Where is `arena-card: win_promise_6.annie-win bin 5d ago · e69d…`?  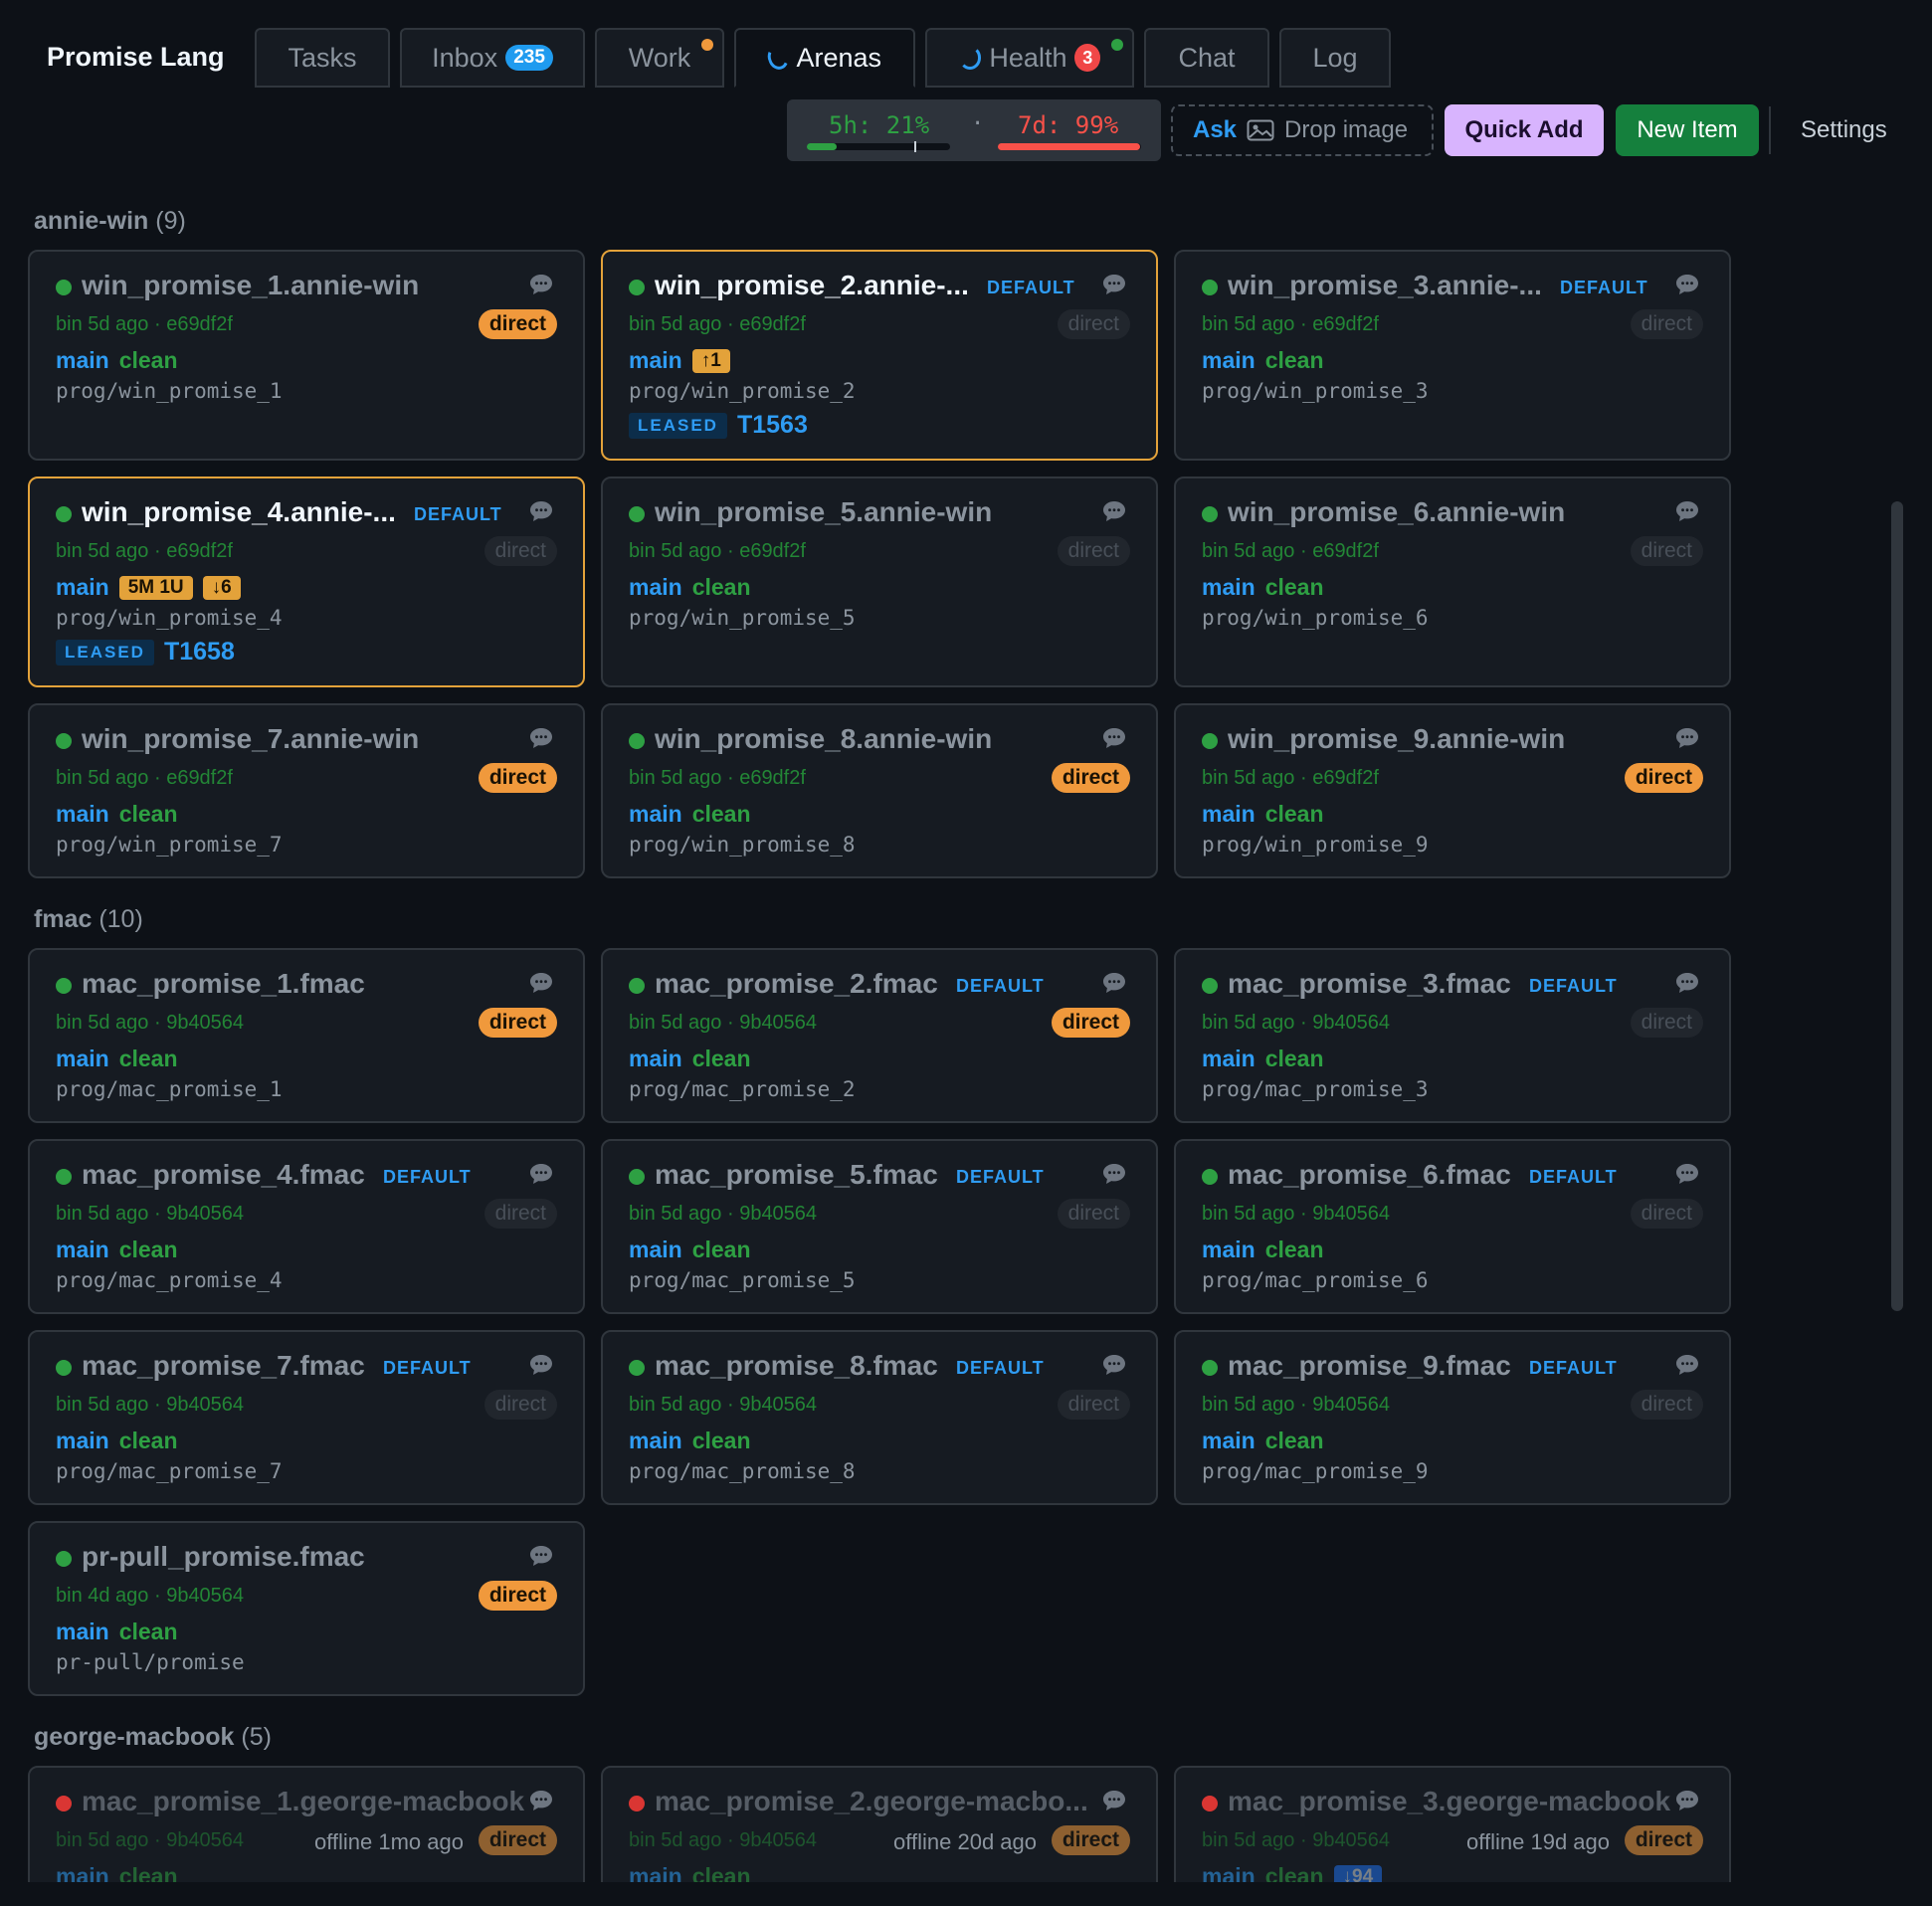 arena-card: win_promise_6.annie-win bin 5d ago · e69d… is located at coordinates (1452, 581).